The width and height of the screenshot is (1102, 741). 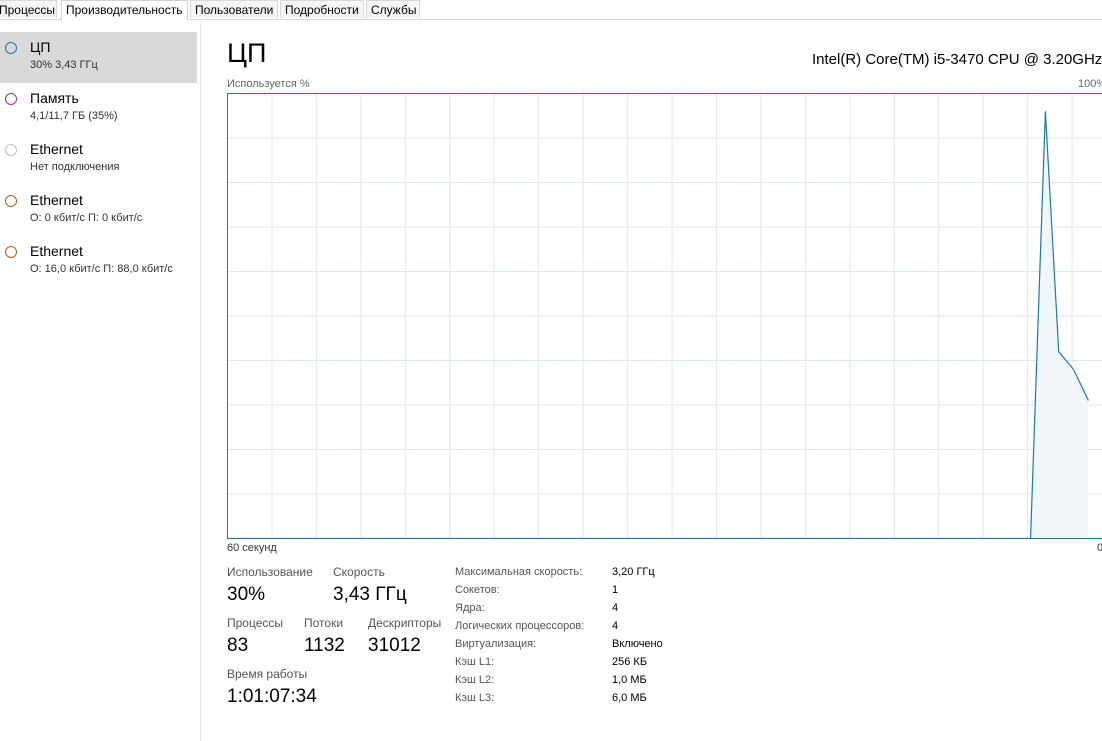 What do you see at coordinates (324, 645) in the screenshot?
I see `threads-value: 1132` at bounding box center [324, 645].